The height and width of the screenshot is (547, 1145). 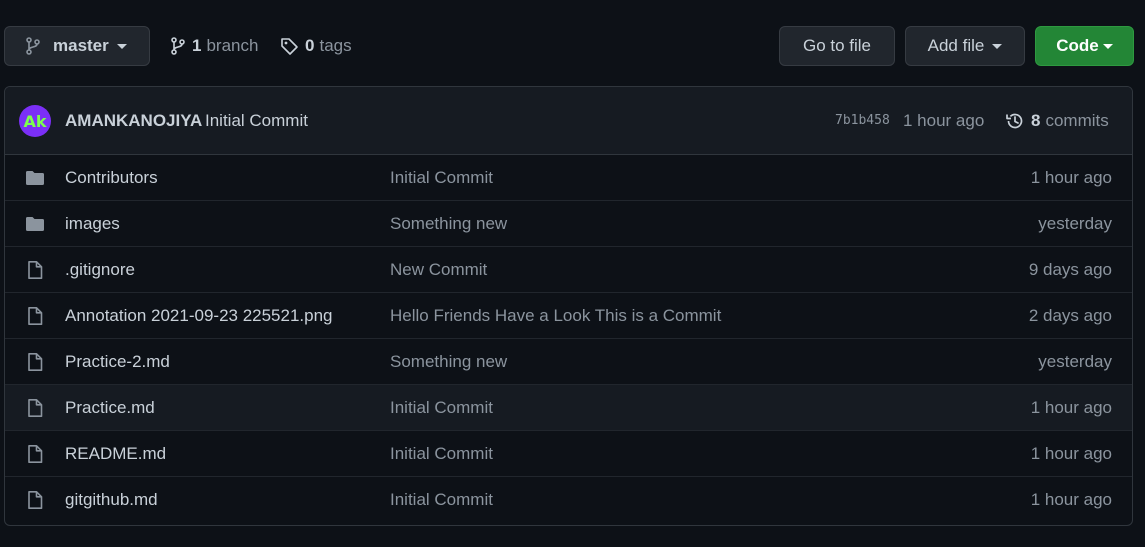 What do you see at coordinates (568, 224) in the screenshot?
I see `file-row: images Something new yesterday` at bounding box center [568, 224].